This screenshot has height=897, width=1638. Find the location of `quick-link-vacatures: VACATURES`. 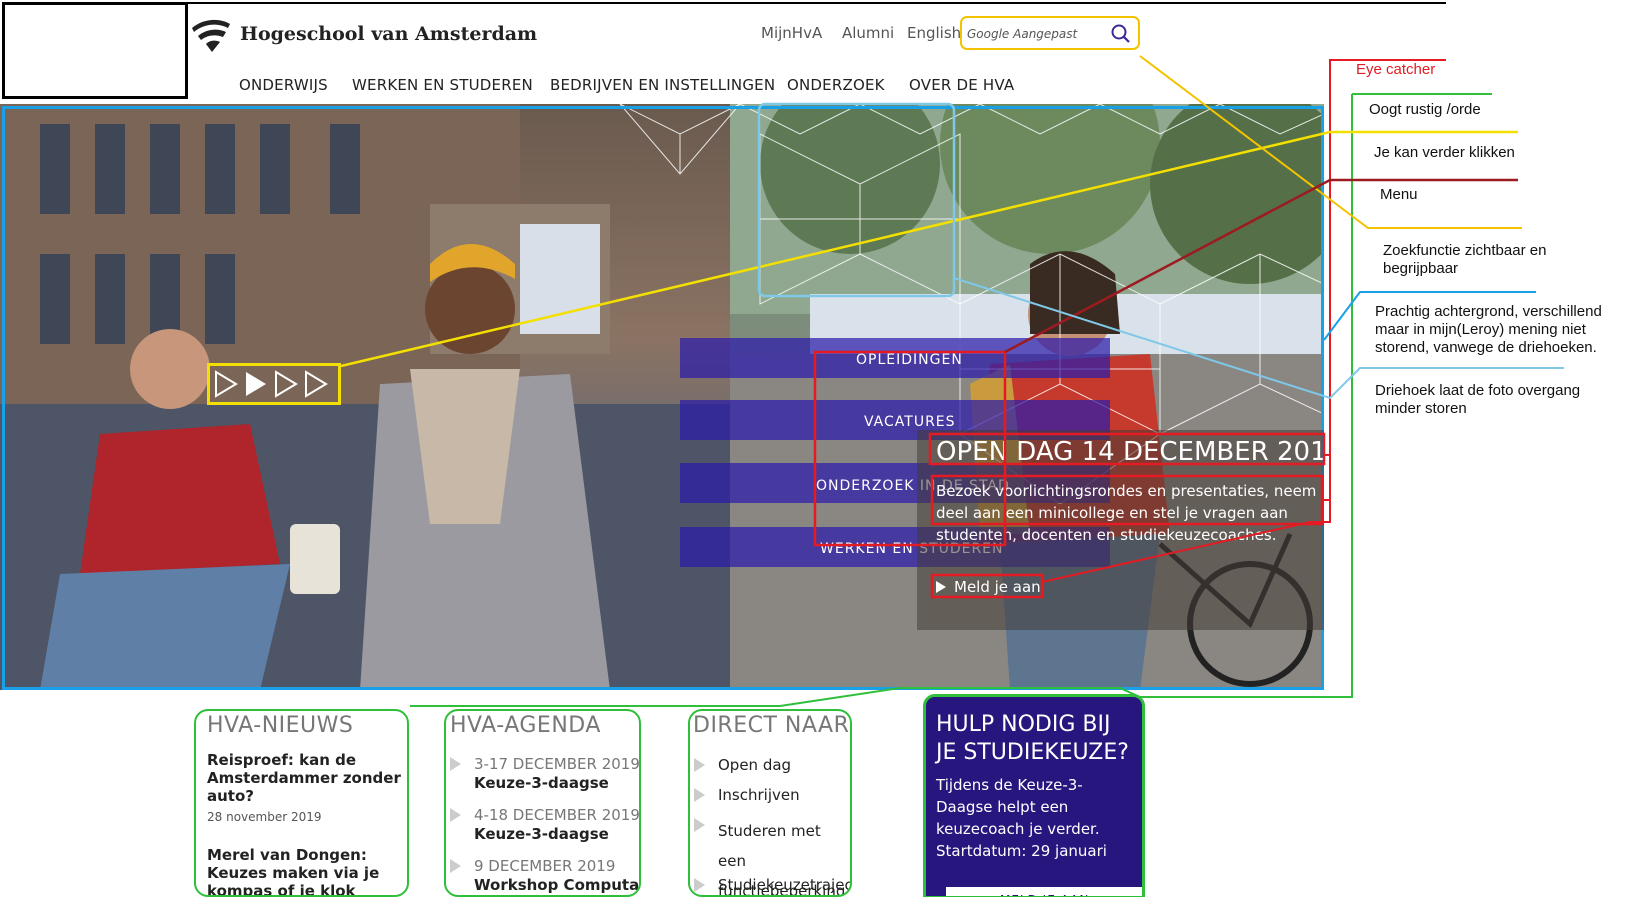

quick-link-vacatures: VACATURES is located at coordinates (910, 422).